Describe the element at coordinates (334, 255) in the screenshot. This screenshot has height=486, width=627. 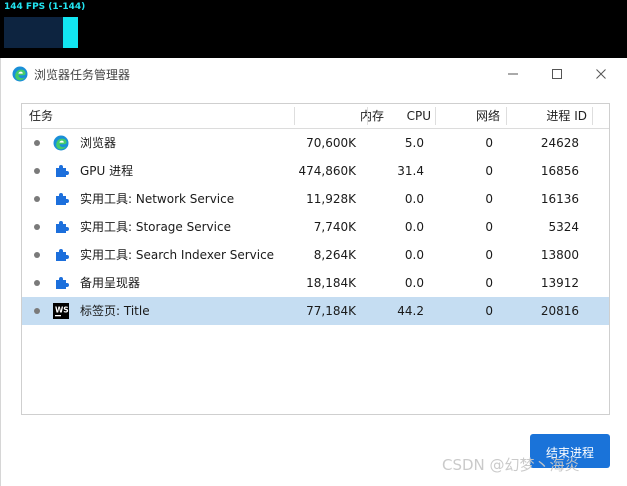
I see `memory-value: 8,264K` at that location.